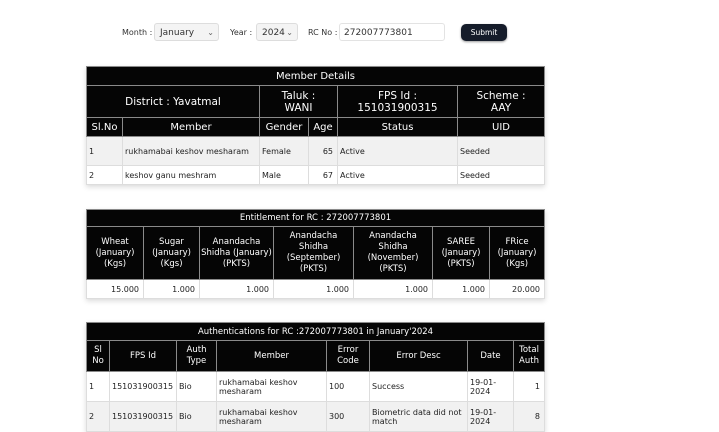  Describe the element at coordinates (418, 386) in the screenshot. I see `error-desc-cell: Success` at that location.